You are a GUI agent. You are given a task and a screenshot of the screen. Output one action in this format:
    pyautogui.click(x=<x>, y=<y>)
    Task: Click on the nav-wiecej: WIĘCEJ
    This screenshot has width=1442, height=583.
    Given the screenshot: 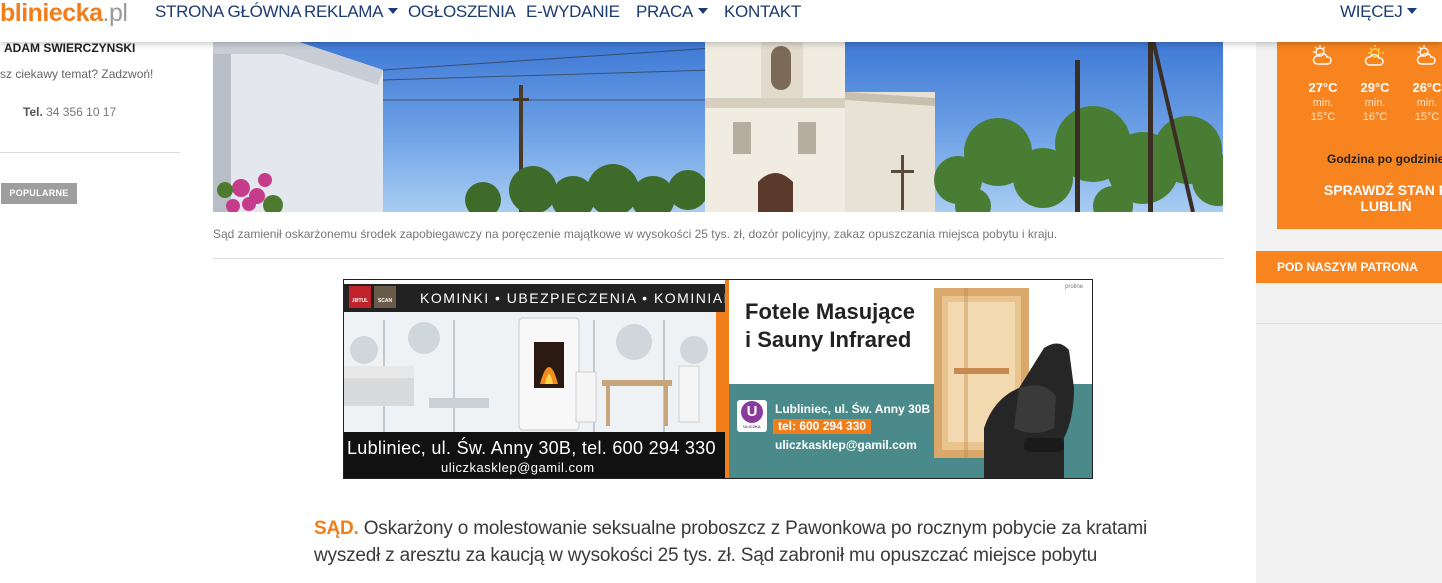 What is the action you would take?
    pyautogui.click(x=1379, y=12)
    